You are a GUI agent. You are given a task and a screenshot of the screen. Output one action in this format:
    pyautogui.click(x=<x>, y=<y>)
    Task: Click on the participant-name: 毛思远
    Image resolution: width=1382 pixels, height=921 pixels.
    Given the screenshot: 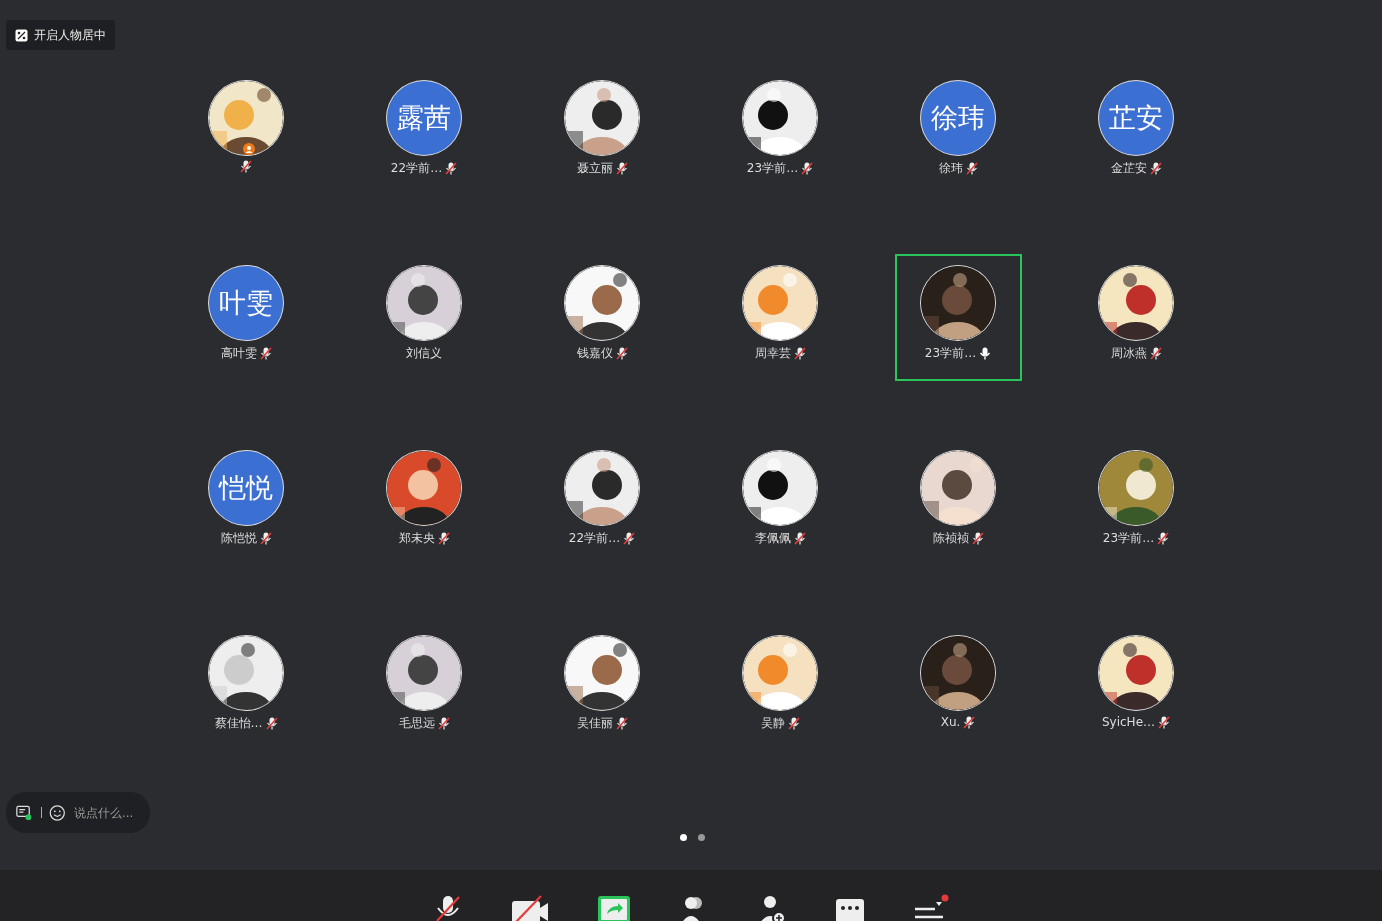 What is the action you would take?
    pyautogui.click(x=416, y=723)
    